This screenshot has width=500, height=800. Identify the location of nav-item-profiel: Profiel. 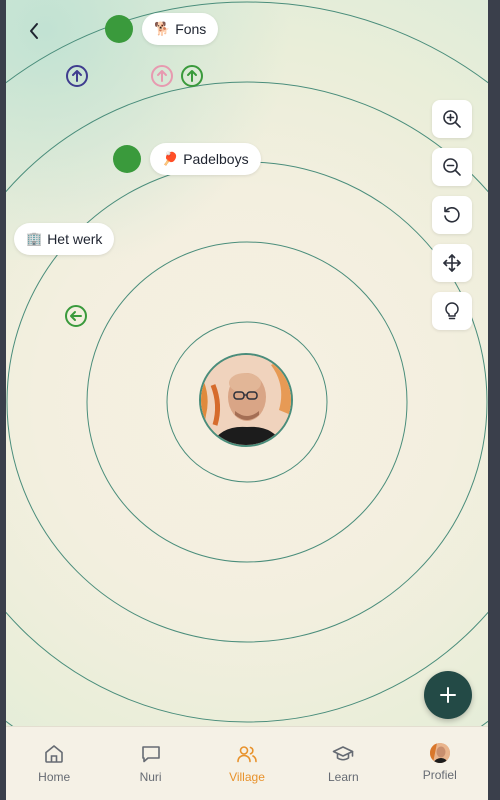
(440, 762).